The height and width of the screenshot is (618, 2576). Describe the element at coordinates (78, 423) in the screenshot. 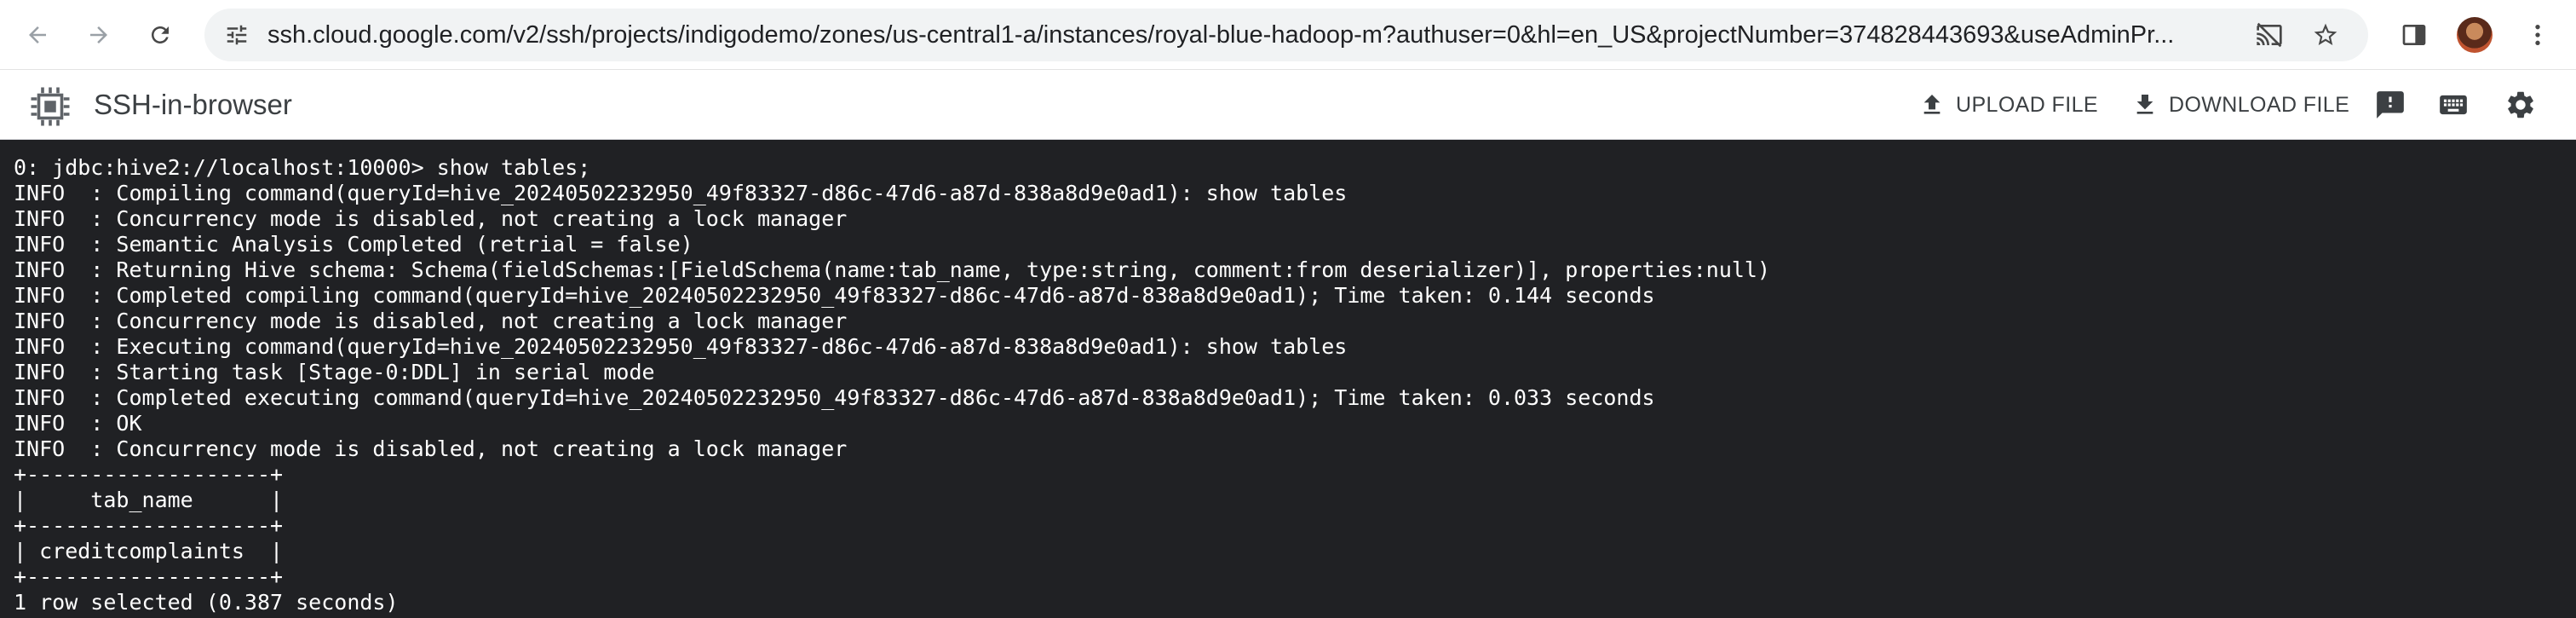

I see `terminal-line: INFO : OK` at that location.